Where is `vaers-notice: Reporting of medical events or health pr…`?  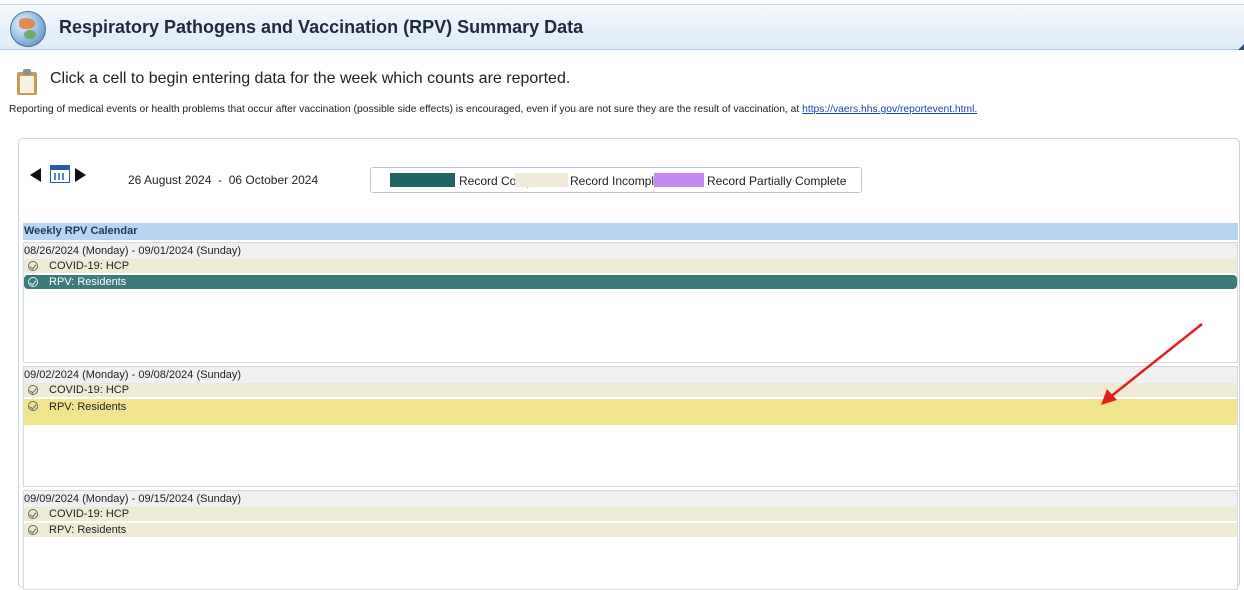 vaers-notice: Reporting of medical events or health pr… is located at coordinates (493, 109).